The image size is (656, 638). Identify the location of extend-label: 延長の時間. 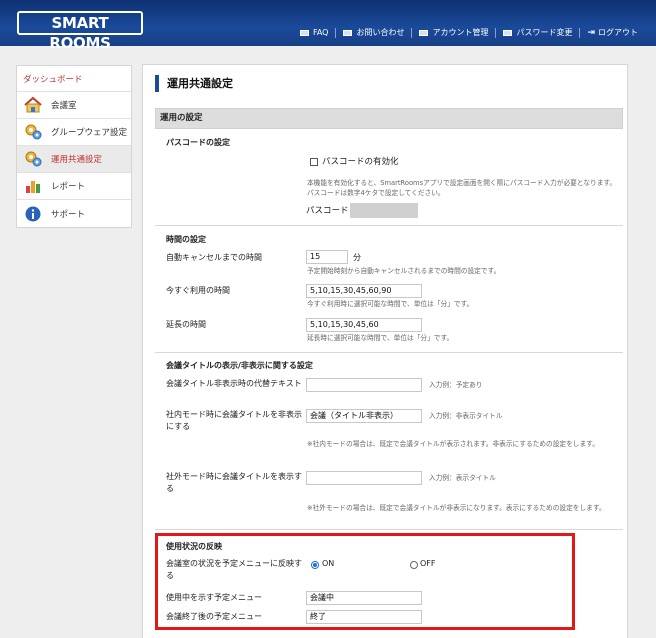
(186, 324).